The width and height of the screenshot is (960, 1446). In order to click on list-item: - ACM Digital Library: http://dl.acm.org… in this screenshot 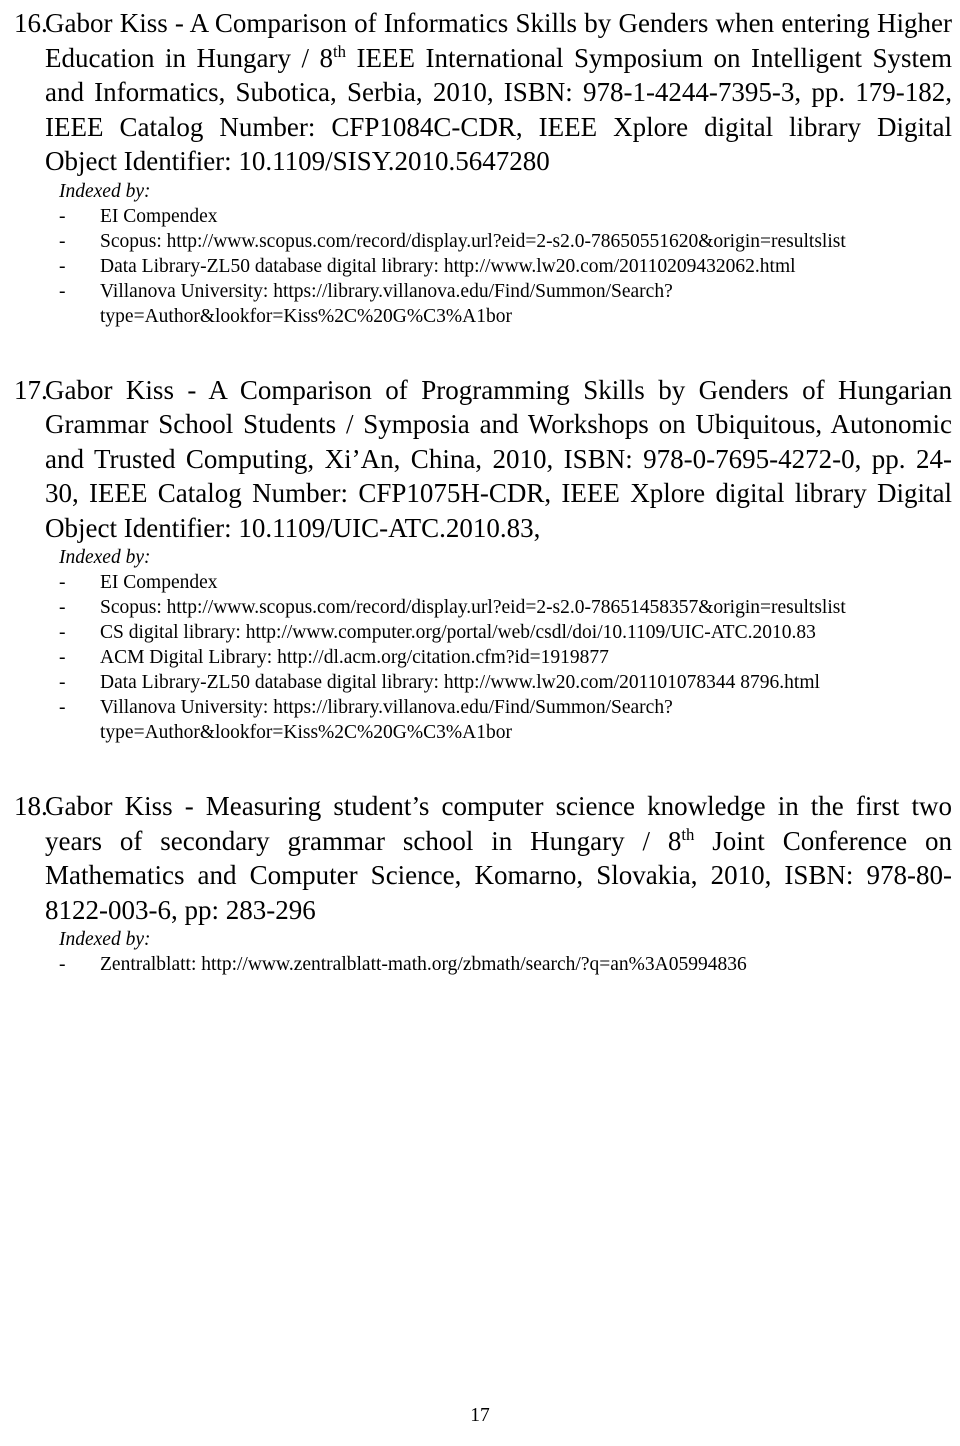, I will do `click(480, 657)`.